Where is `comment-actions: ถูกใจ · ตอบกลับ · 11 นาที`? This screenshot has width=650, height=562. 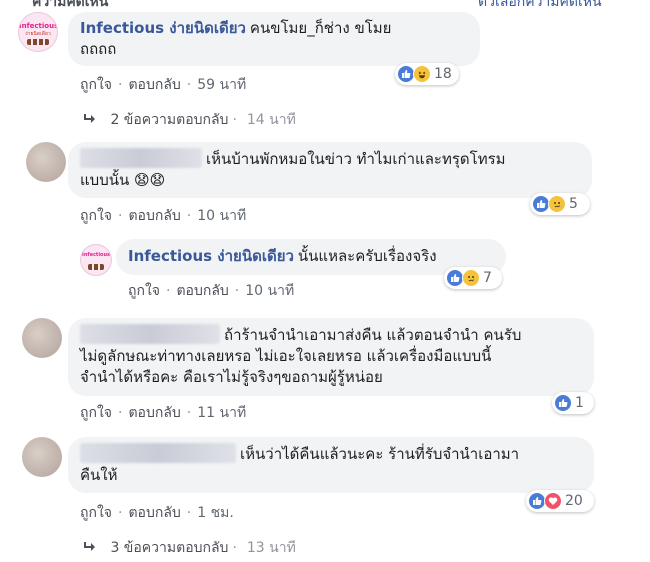 comment-actions: ถูกใจ · ตอบกลับ · 11 นาที is located at coordinates (163, 413).